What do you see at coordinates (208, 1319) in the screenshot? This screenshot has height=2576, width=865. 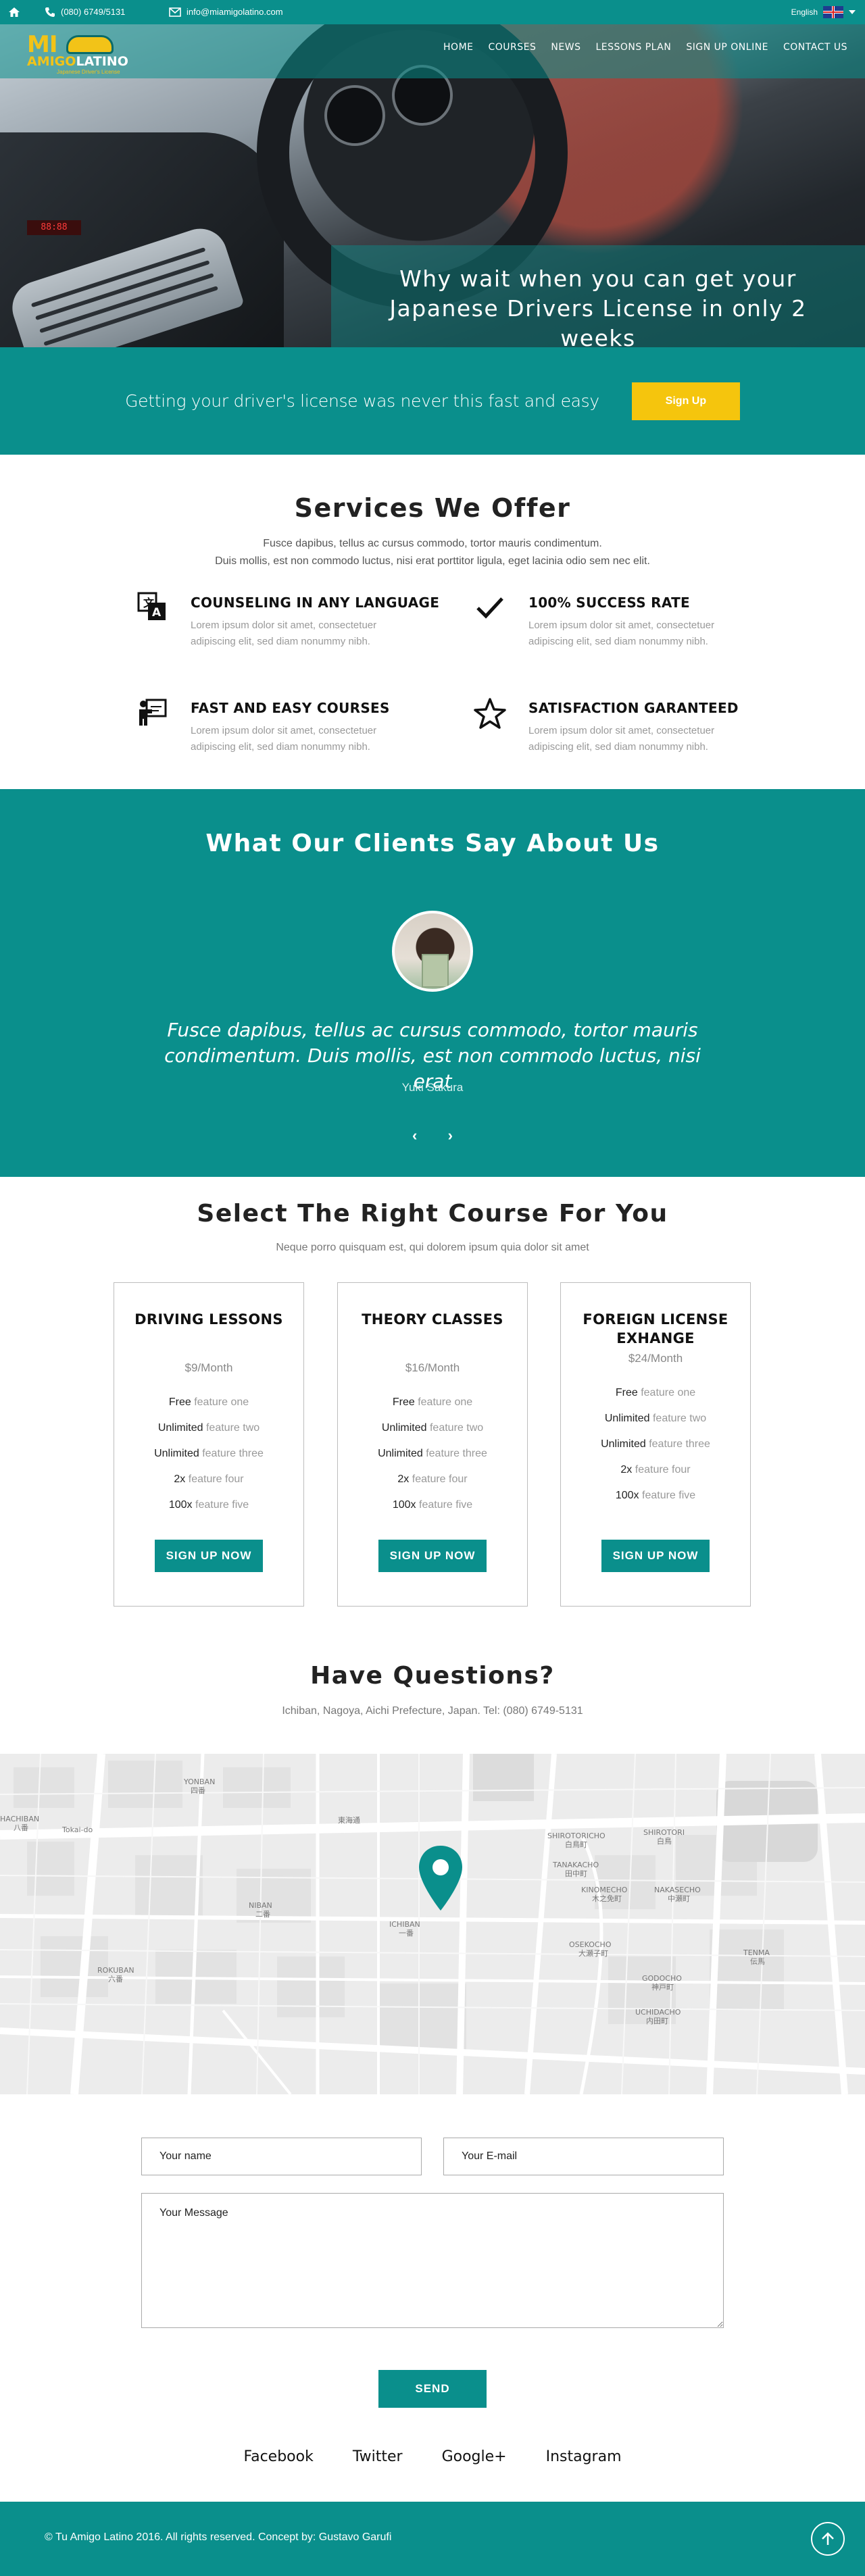 I see `plan-name: DRIVING LESSONS` at bounding box center [208, 1319].